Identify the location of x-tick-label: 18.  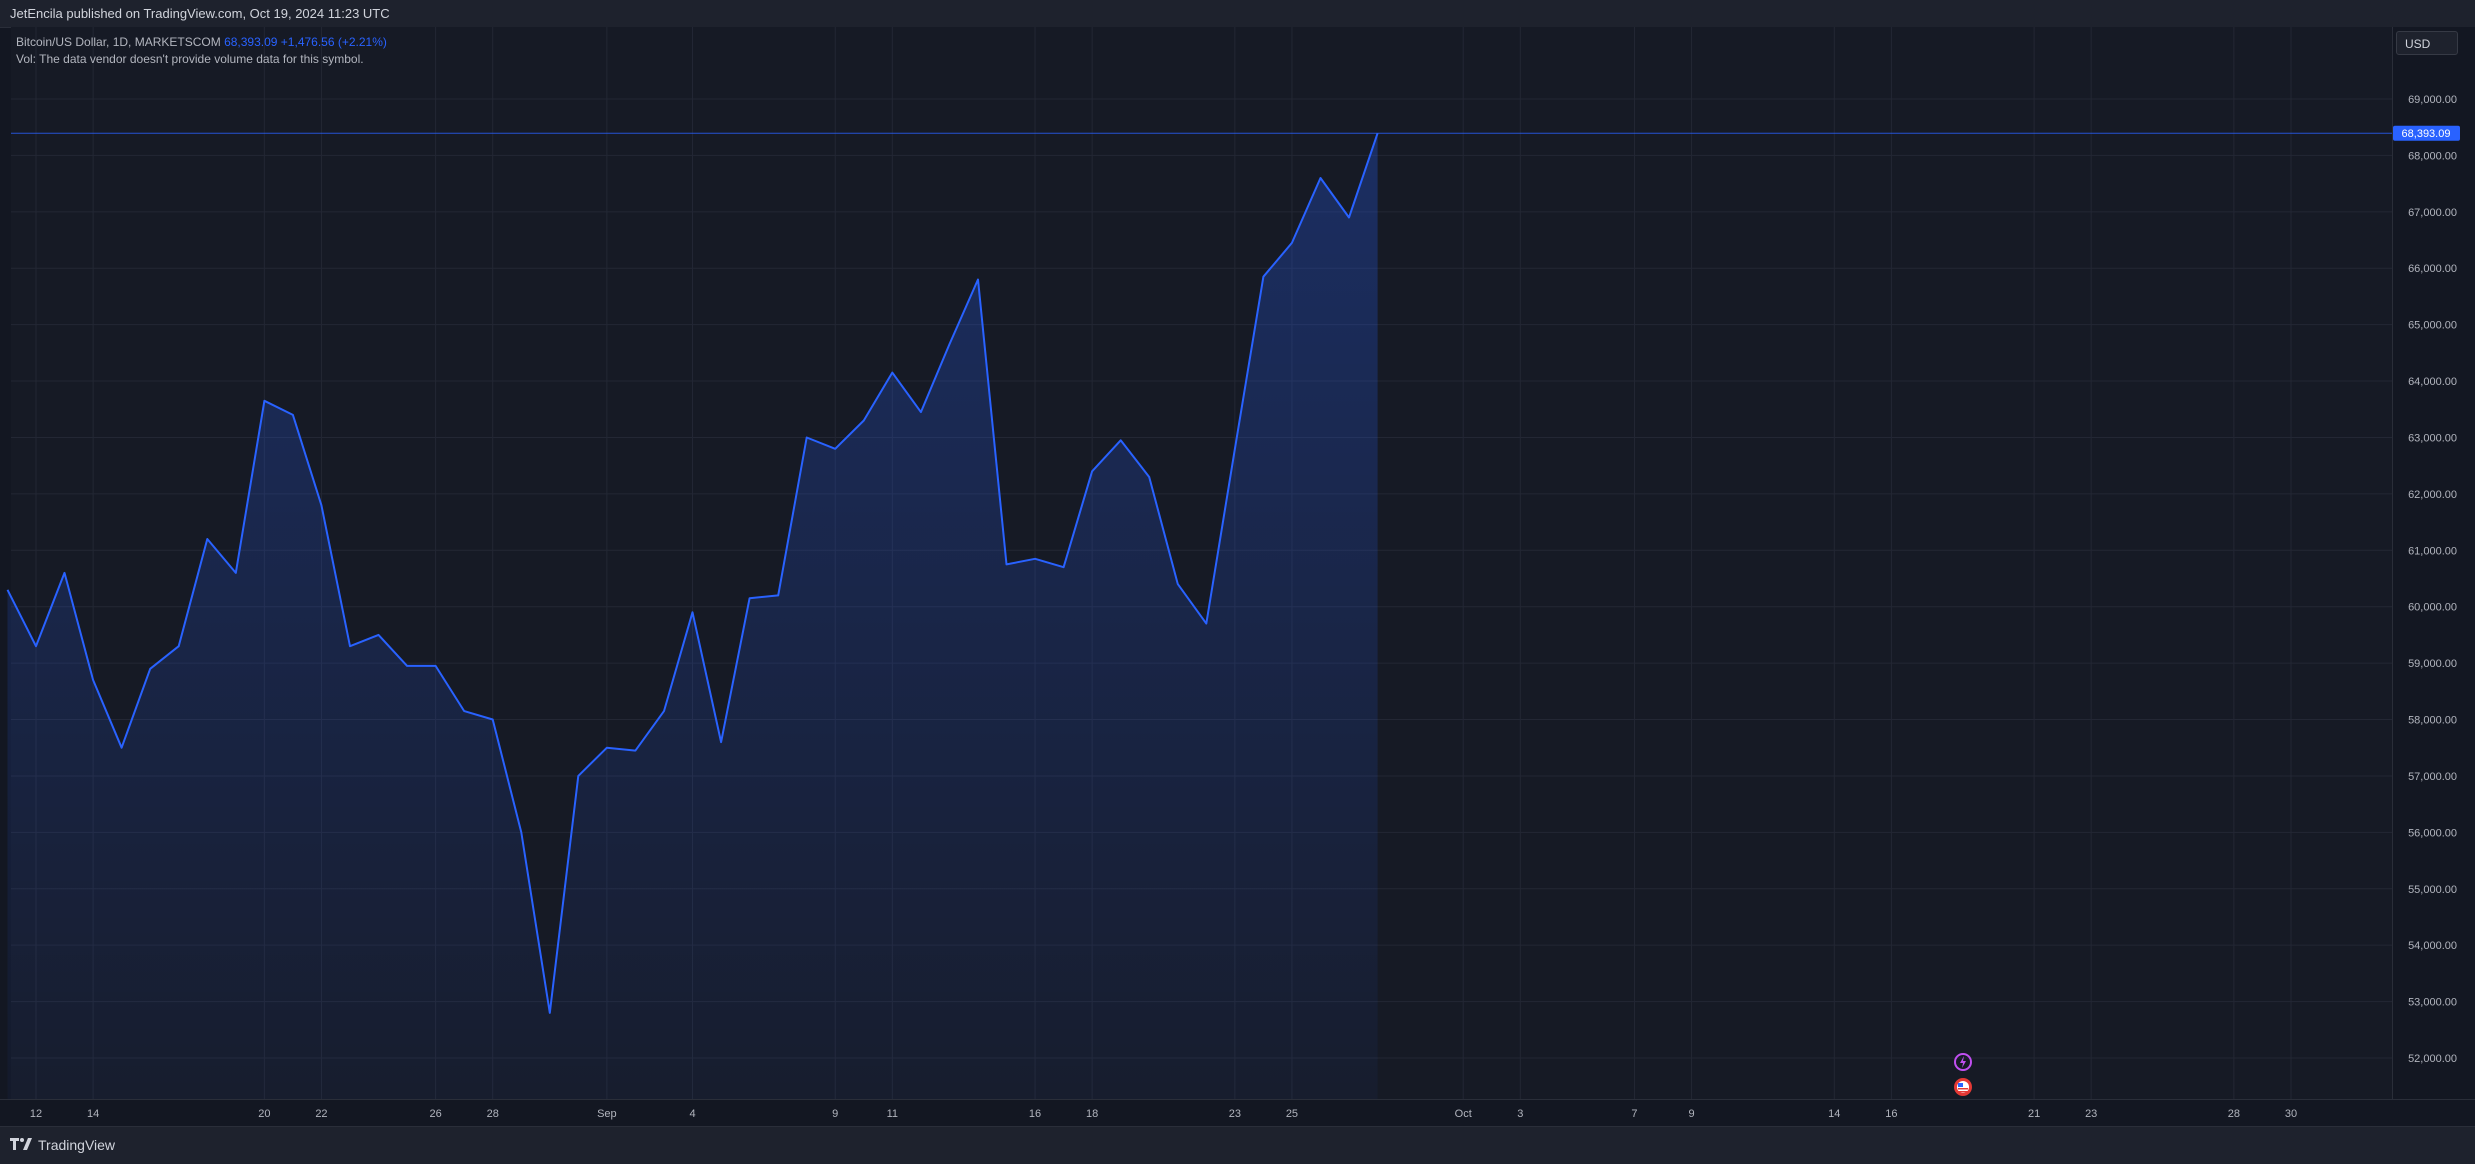
(1092, 1114).